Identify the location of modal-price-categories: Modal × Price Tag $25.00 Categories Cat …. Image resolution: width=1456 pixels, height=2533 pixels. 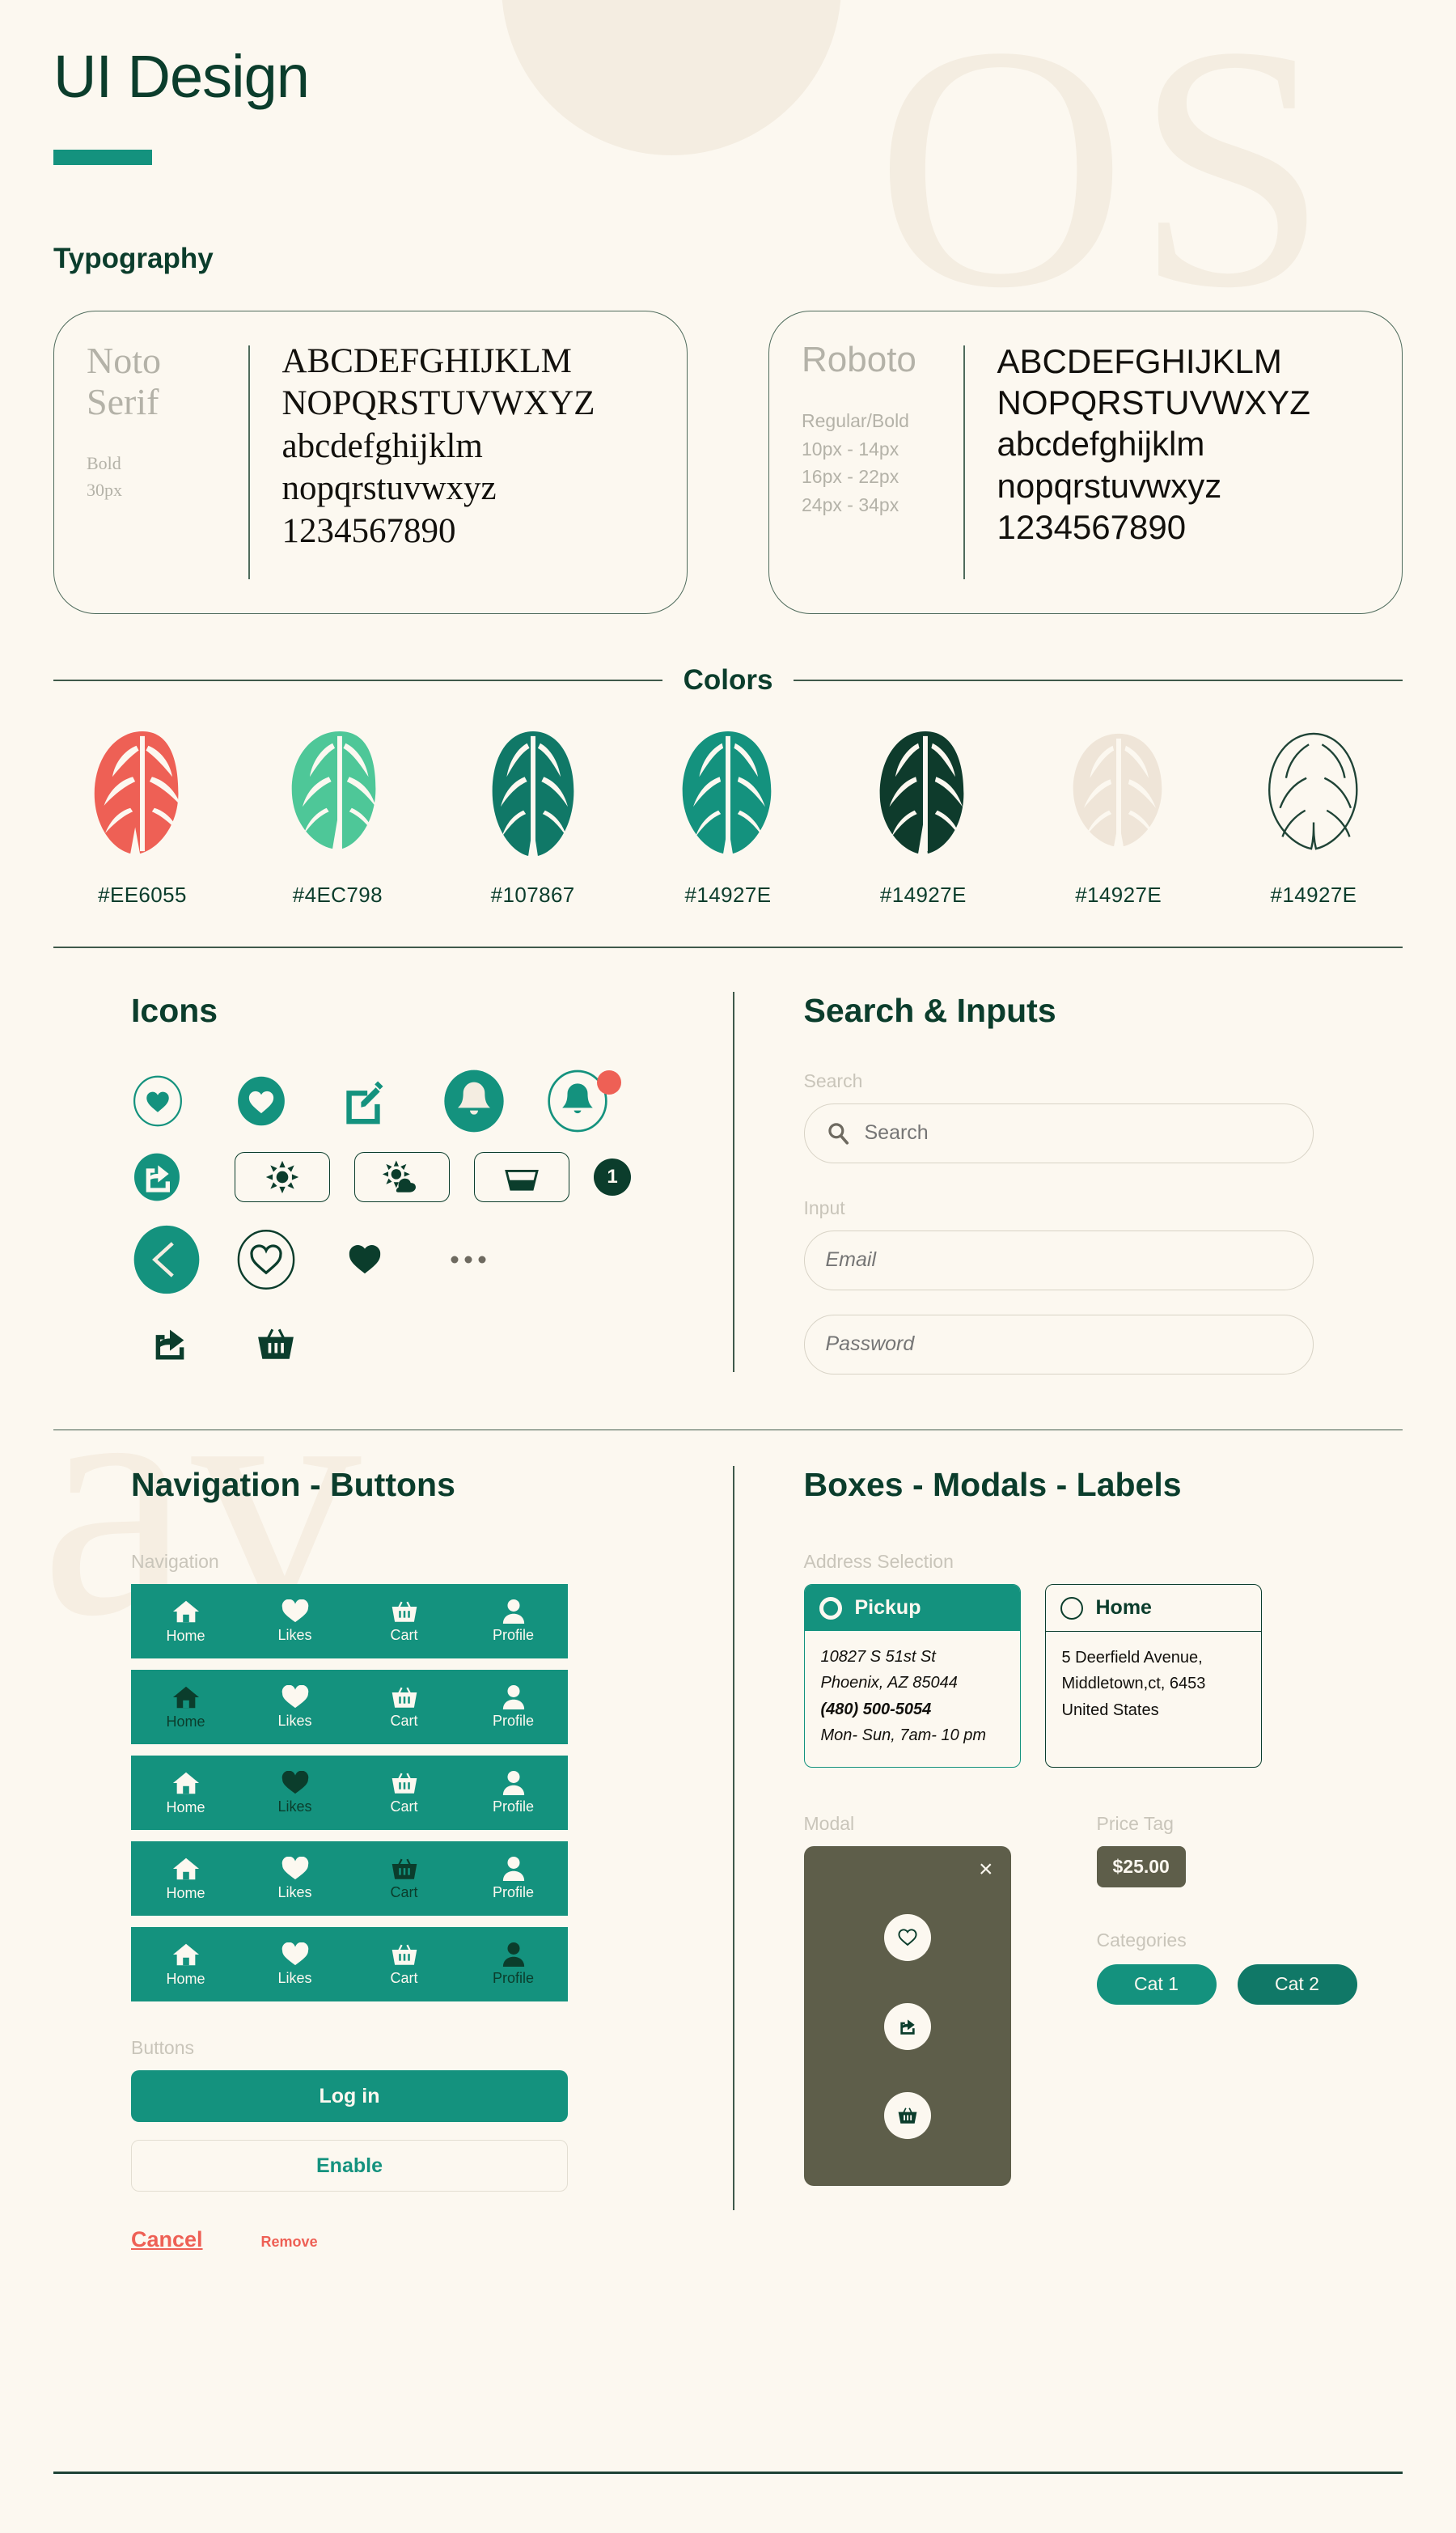
(1103, 1999).